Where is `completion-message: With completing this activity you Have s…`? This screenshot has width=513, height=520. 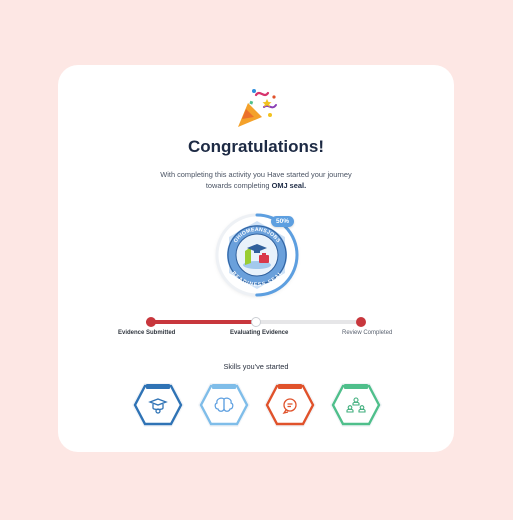 completion-message: With completing this activity you Have s… is located at coordinates (256, 180).